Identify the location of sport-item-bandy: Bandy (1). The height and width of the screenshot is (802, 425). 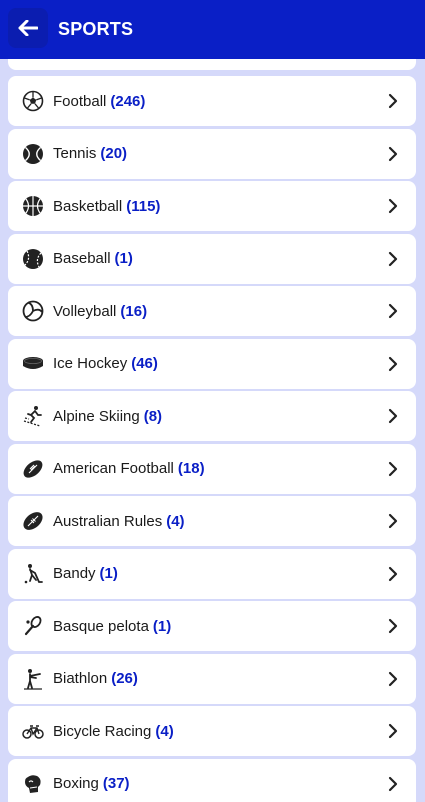
(212, 573).